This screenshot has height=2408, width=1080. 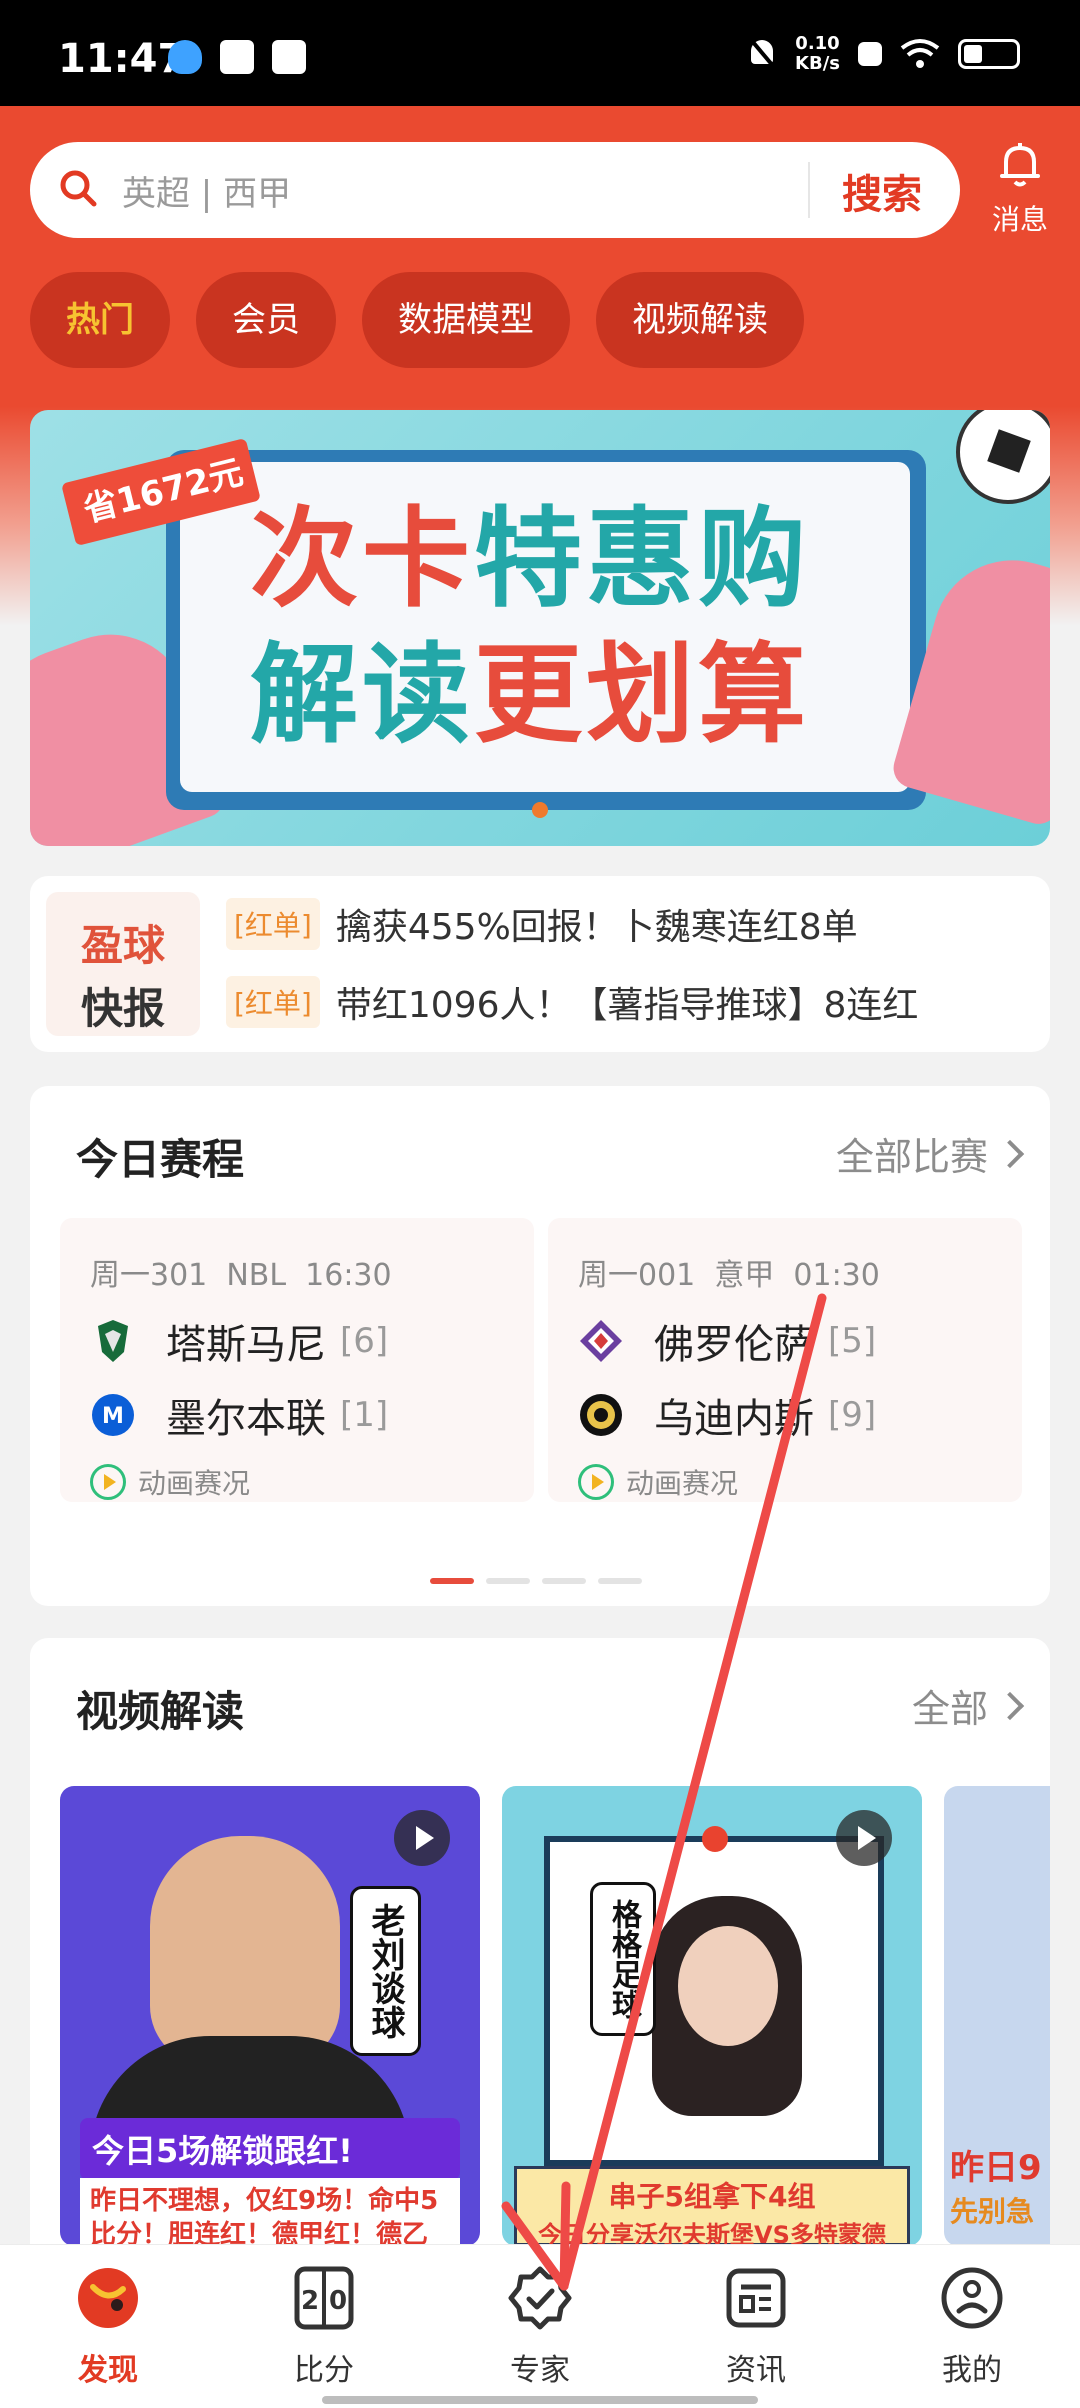 I want to click on app-notification-icon, so click(x=289, y=57).